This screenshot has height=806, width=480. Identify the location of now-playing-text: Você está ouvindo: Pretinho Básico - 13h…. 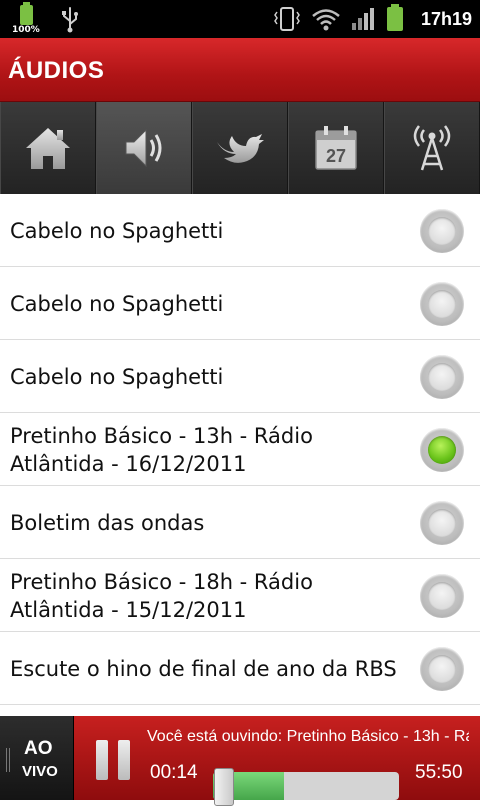
(308, 736).